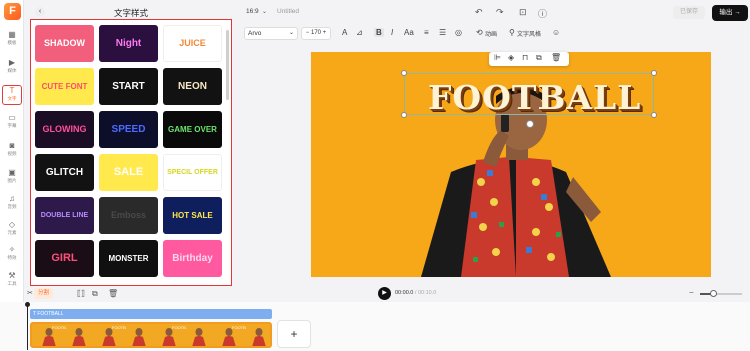  Describe the element at coordinates (64, 172) in the screenshot. I see `text-style-tile: GLITCH` at that location.